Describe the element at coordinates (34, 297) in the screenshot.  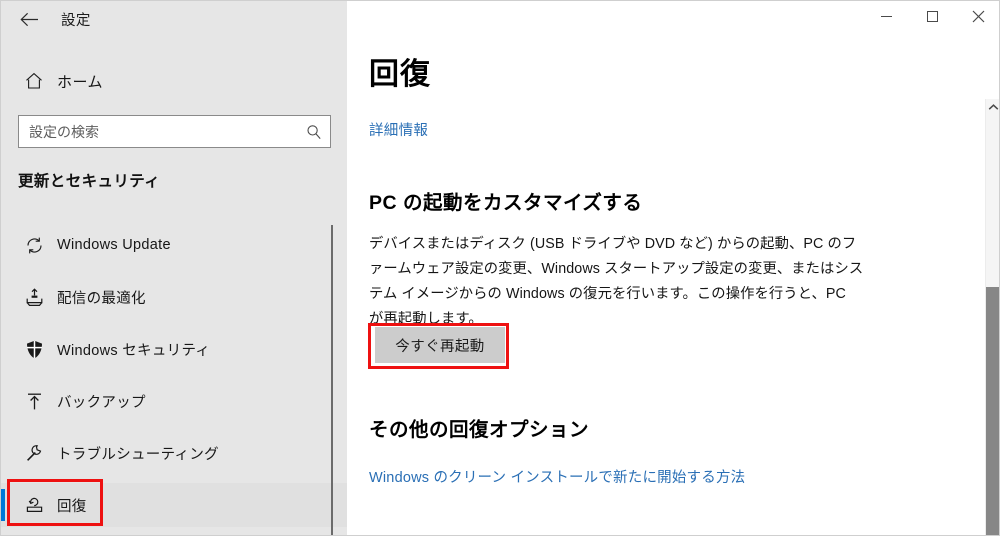
I see `delivery-optimization-icon` at that location.